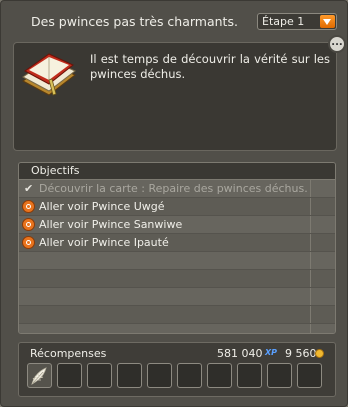 This screenshot has width=348, height=407. I want to click on feather-icon, so click(39, 376).